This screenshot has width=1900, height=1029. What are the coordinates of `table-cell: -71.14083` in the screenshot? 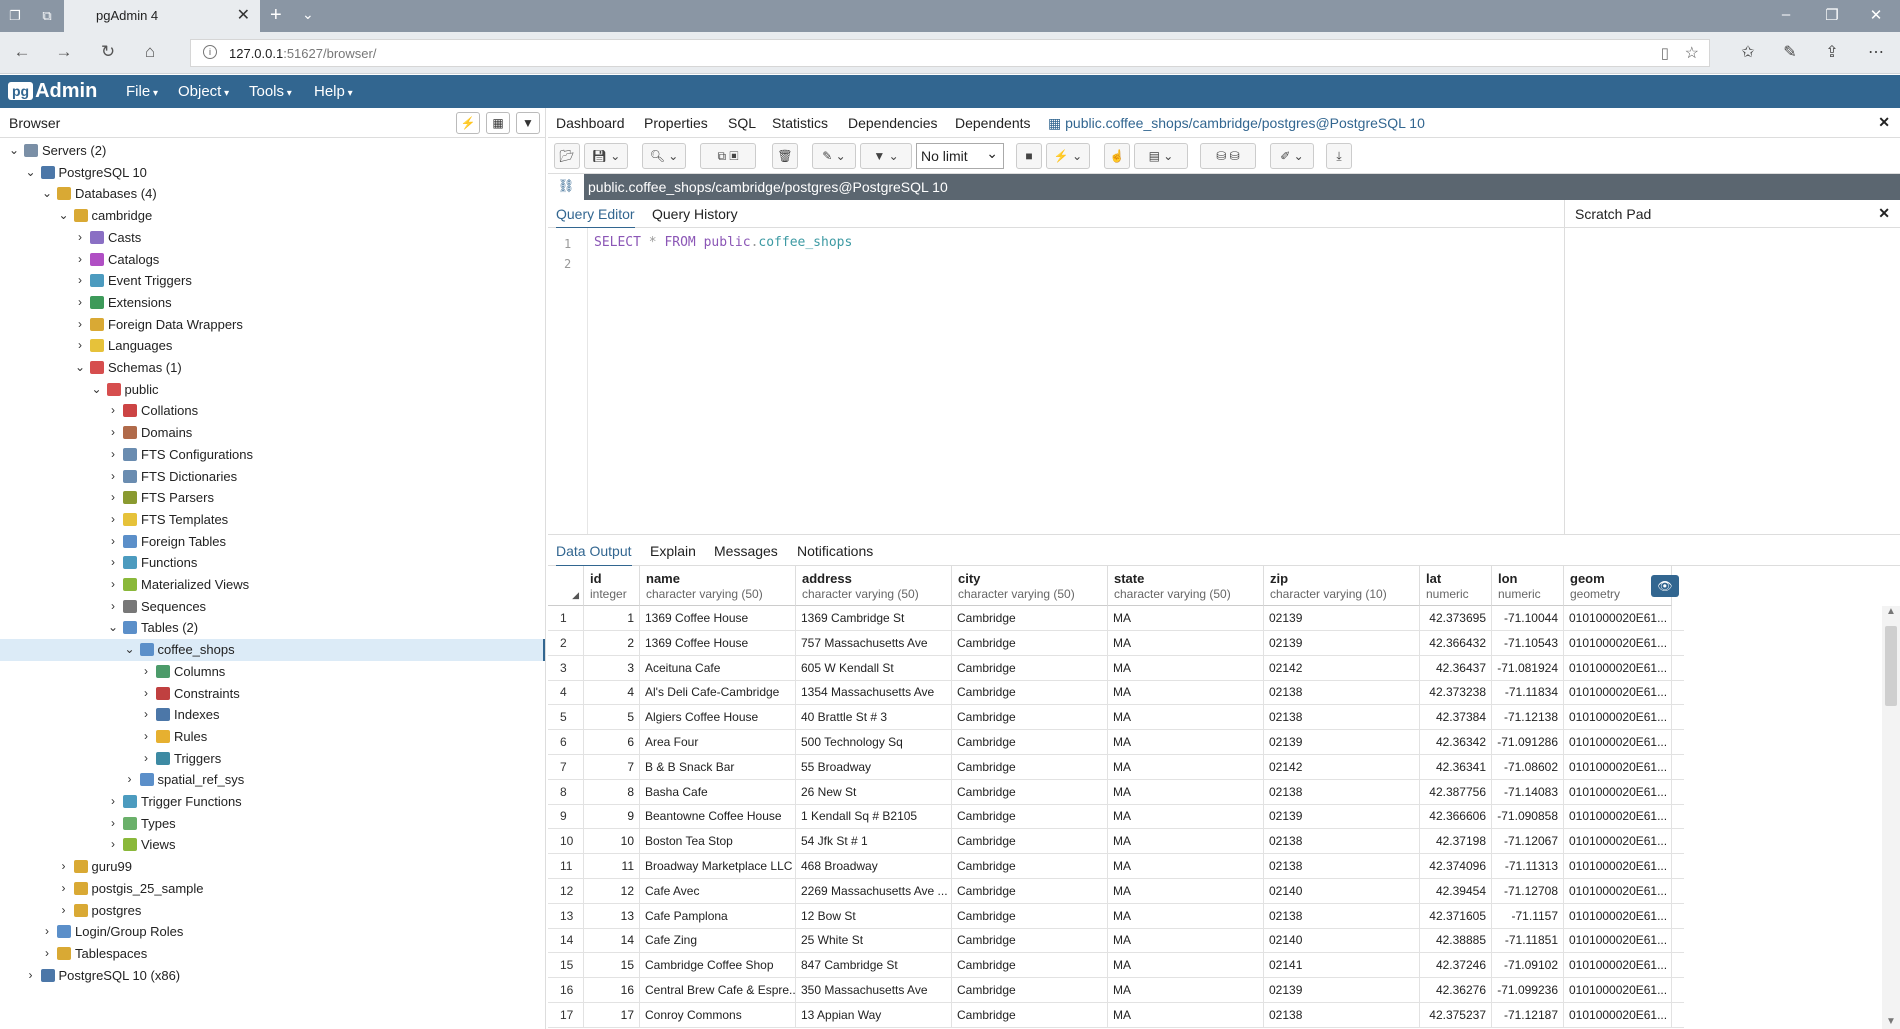 It's located at (1528, 792).